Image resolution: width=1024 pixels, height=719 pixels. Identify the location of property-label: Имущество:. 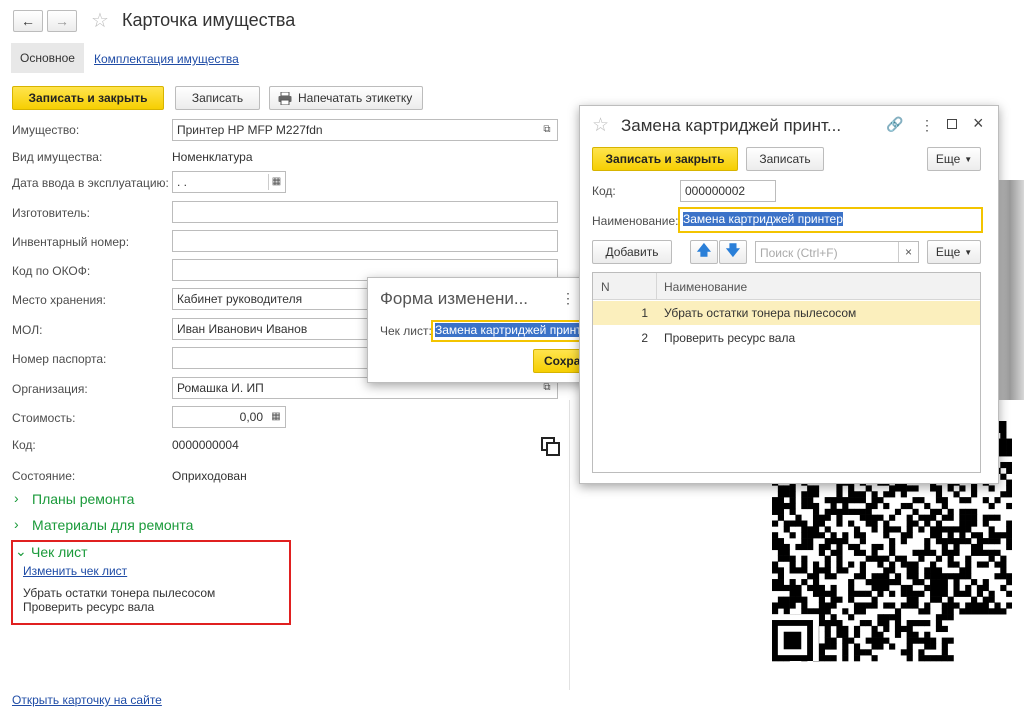
(46, 130).